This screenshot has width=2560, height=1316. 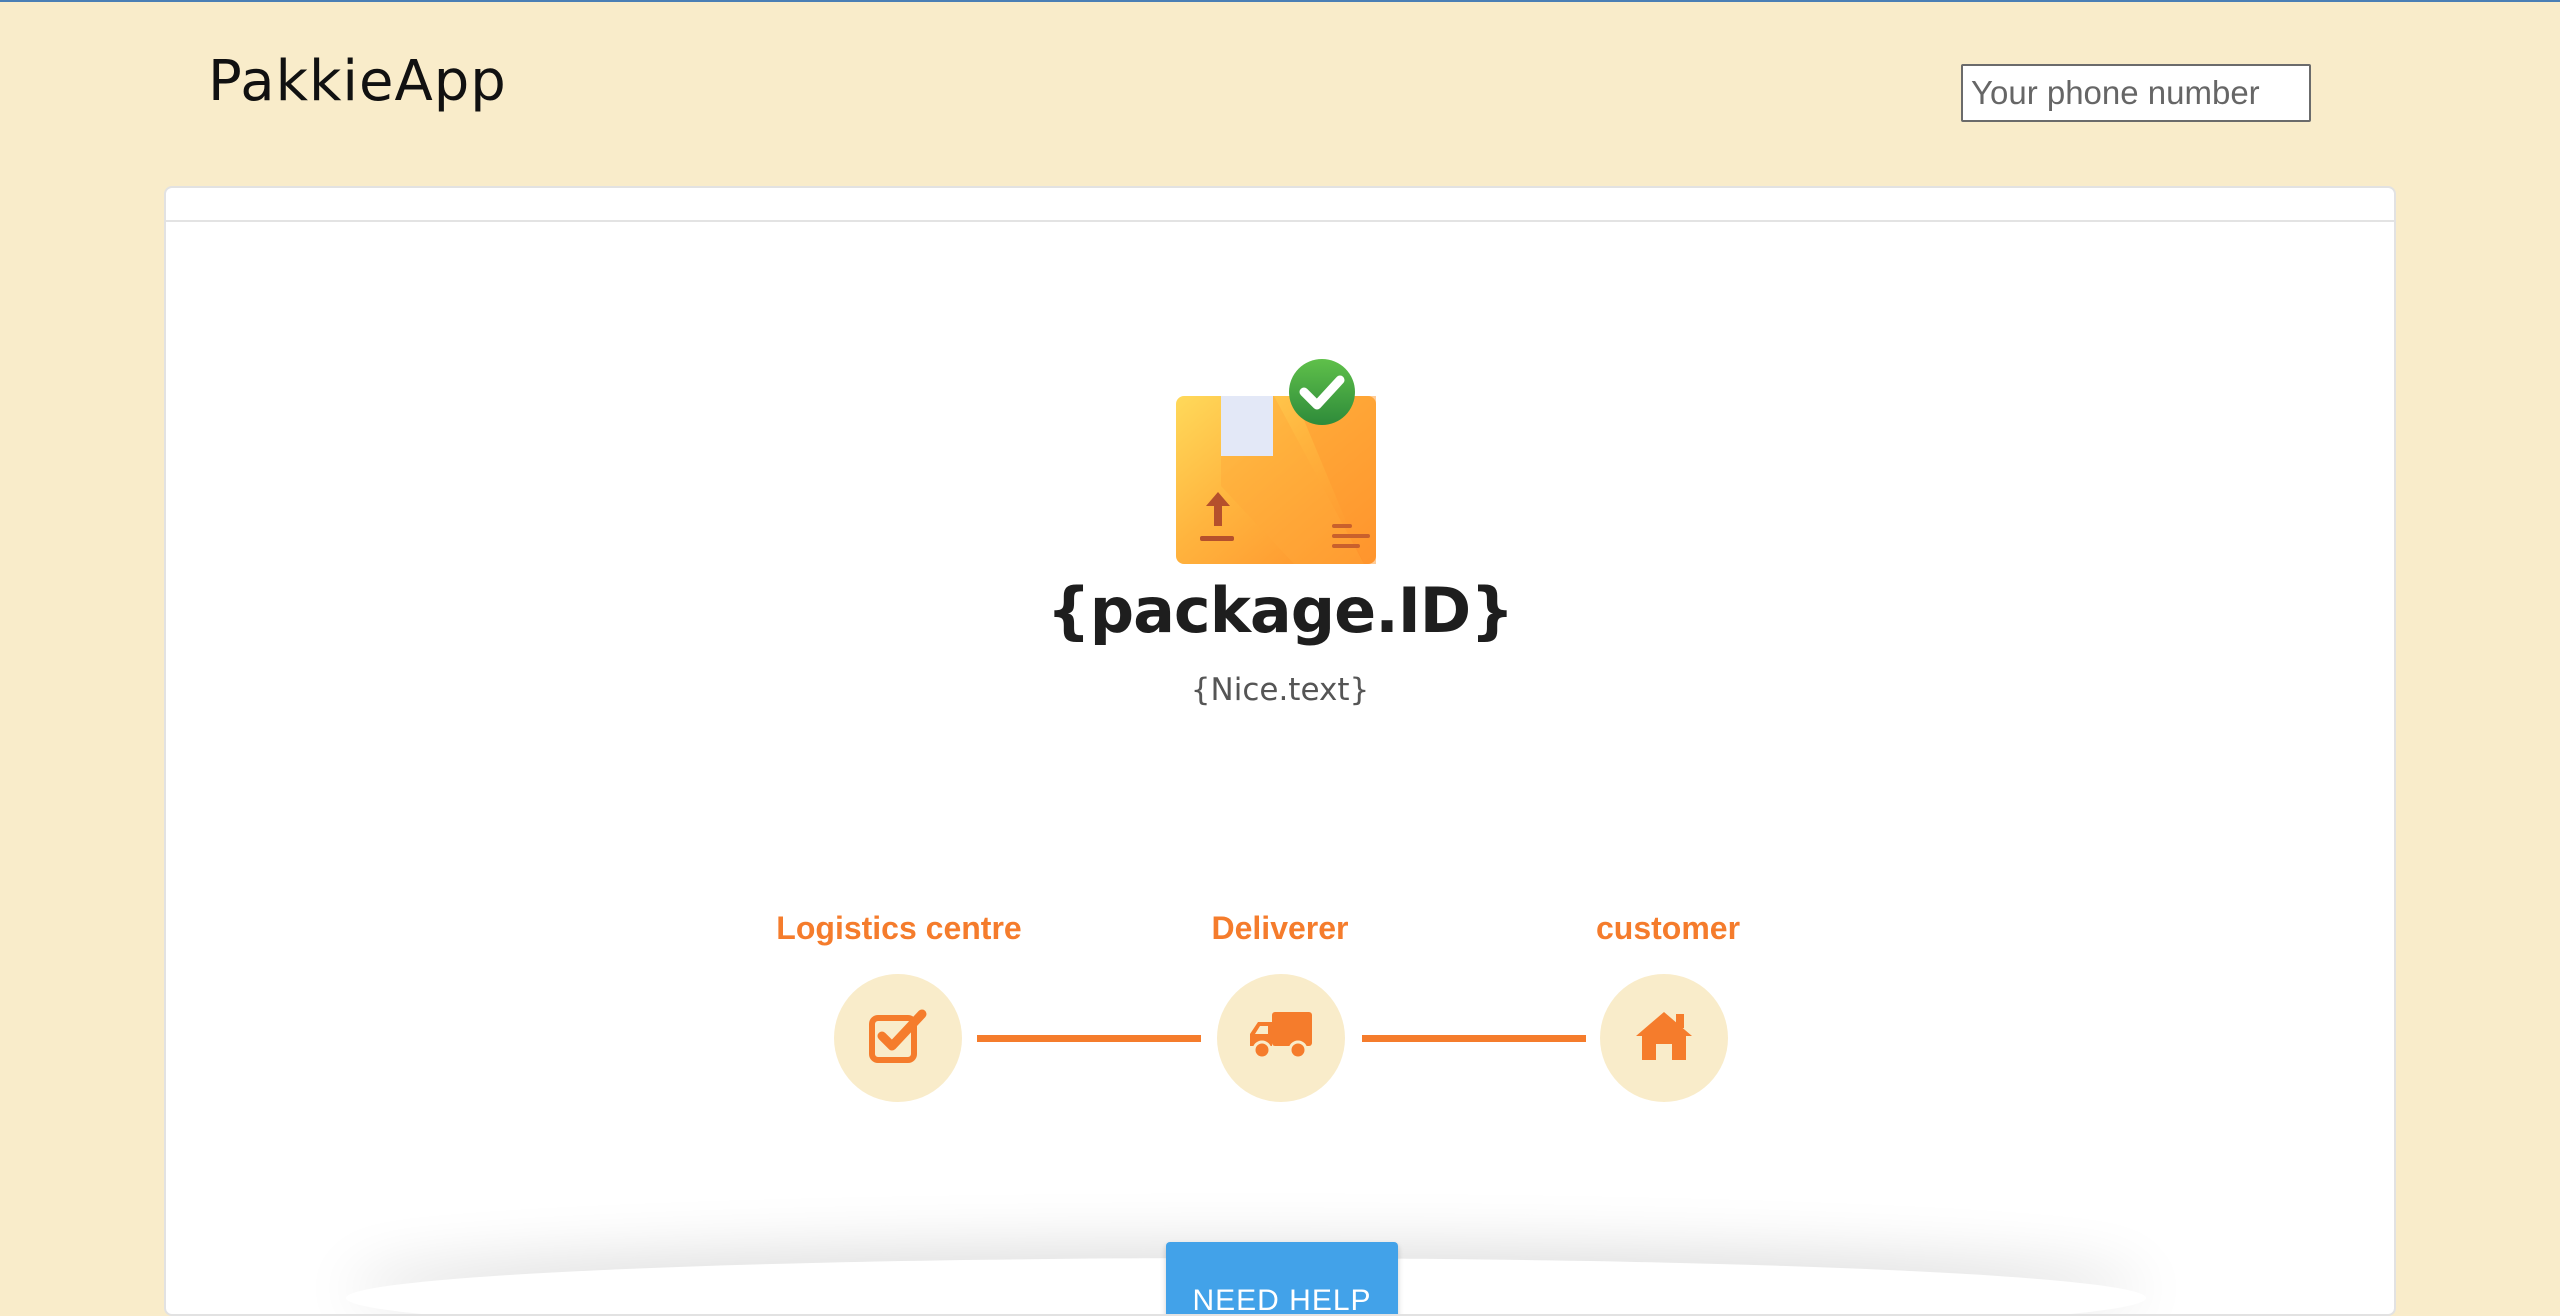 What do you see at coordinates (1279, 461) in the screenshot?
I see `package-delivered-icon` at bounding box center [1279, 461].